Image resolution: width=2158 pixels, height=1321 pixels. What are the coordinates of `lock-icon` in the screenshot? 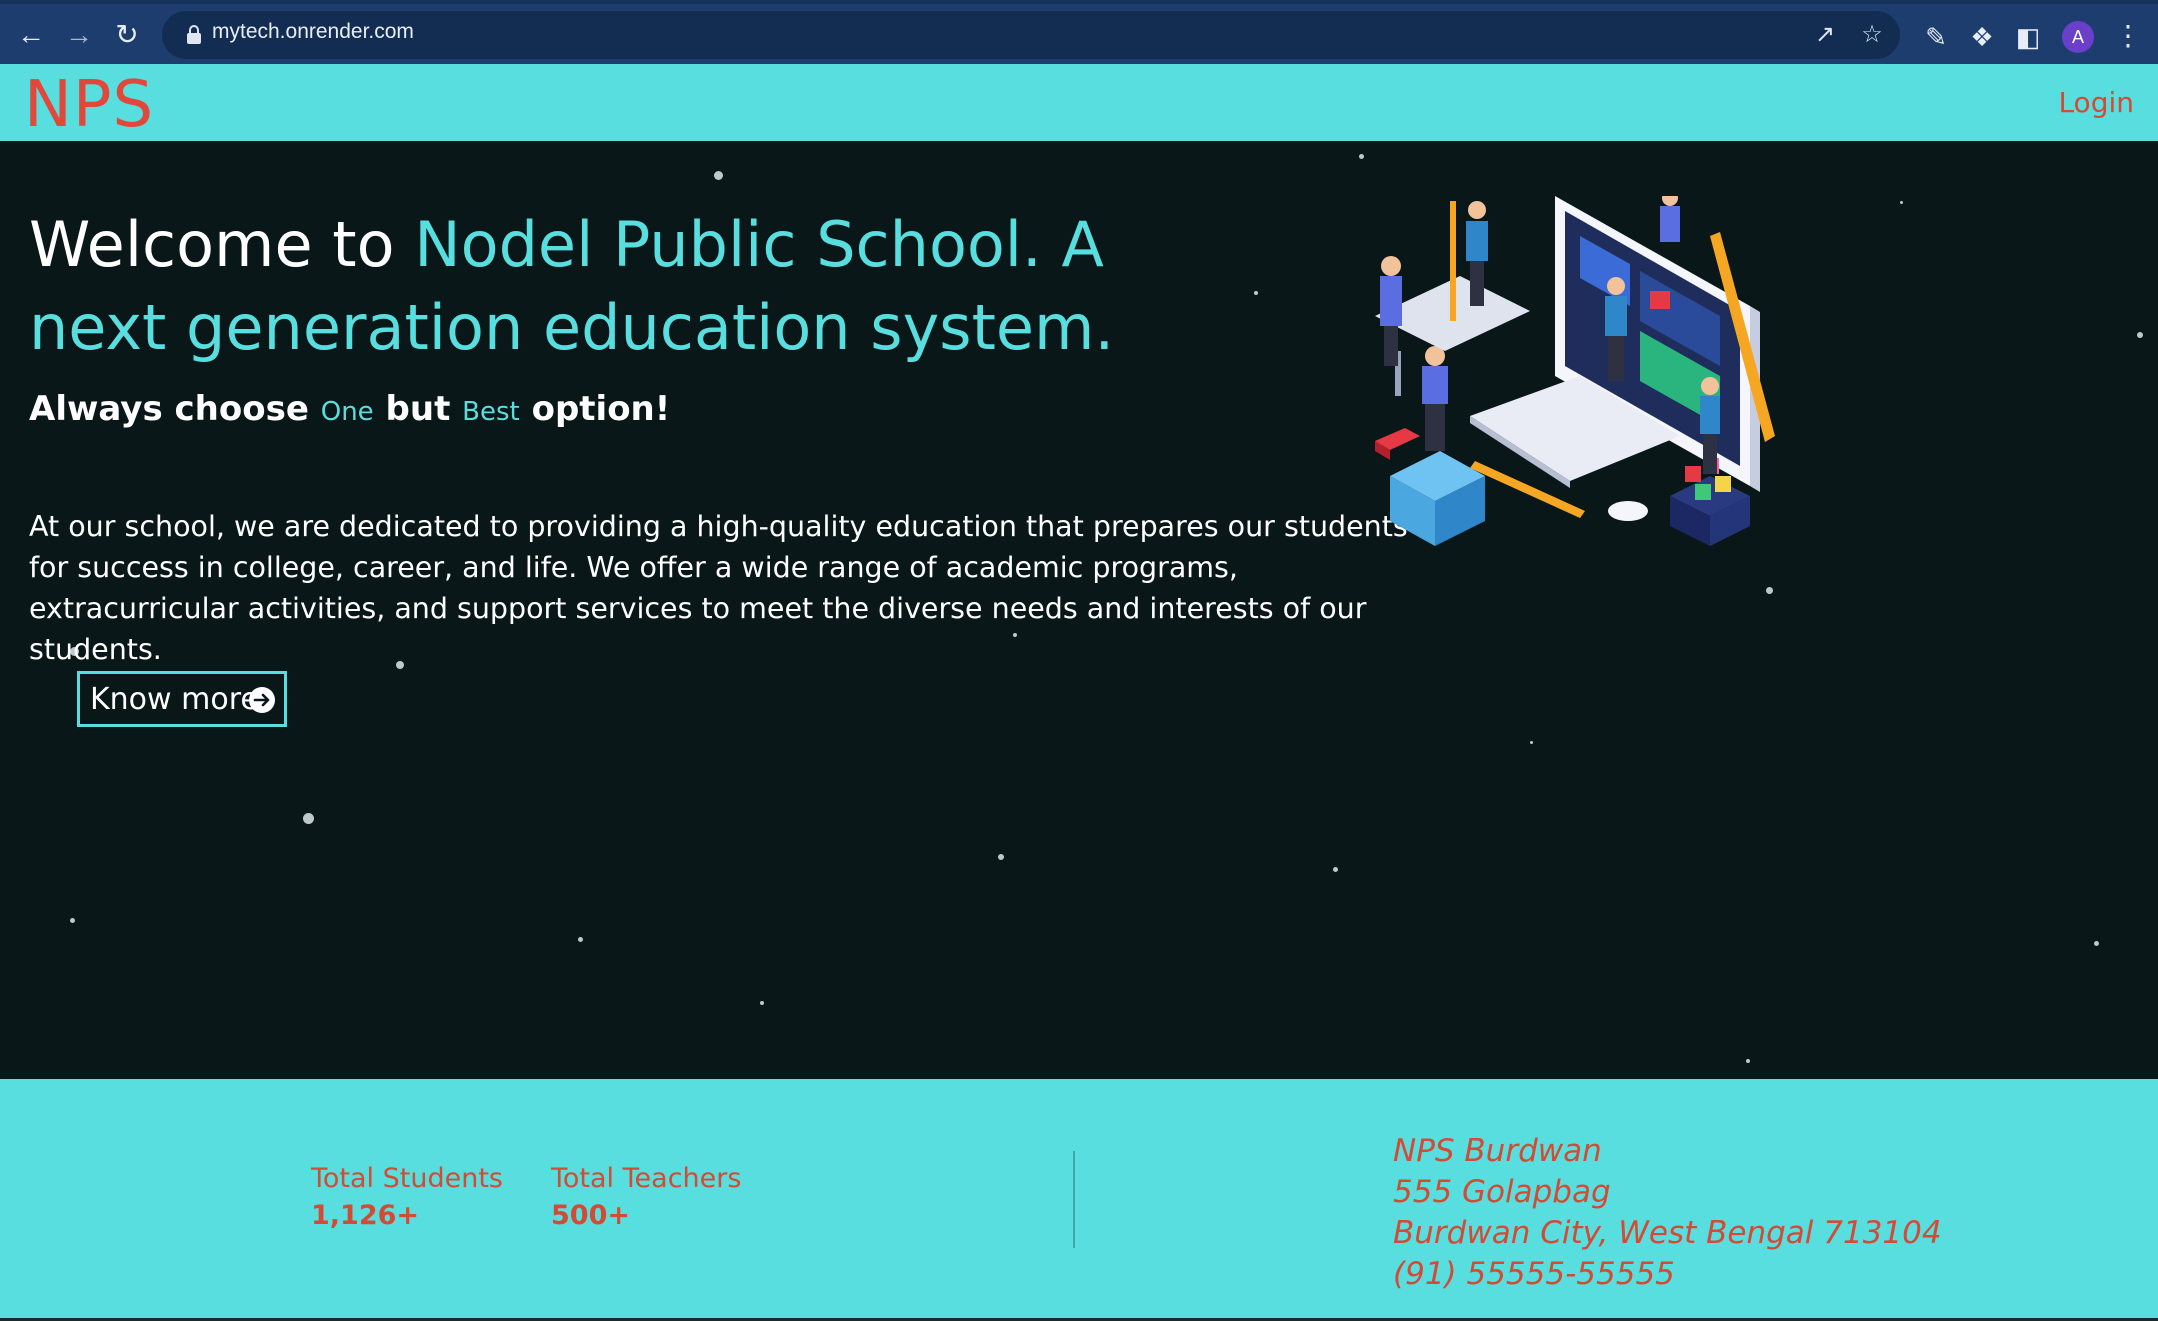 It's located at (194, 34).